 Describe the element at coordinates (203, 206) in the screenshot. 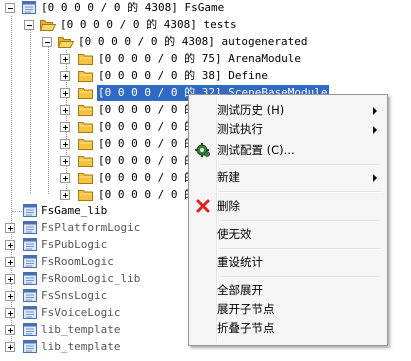

I see `delete-x-icon` at that location.